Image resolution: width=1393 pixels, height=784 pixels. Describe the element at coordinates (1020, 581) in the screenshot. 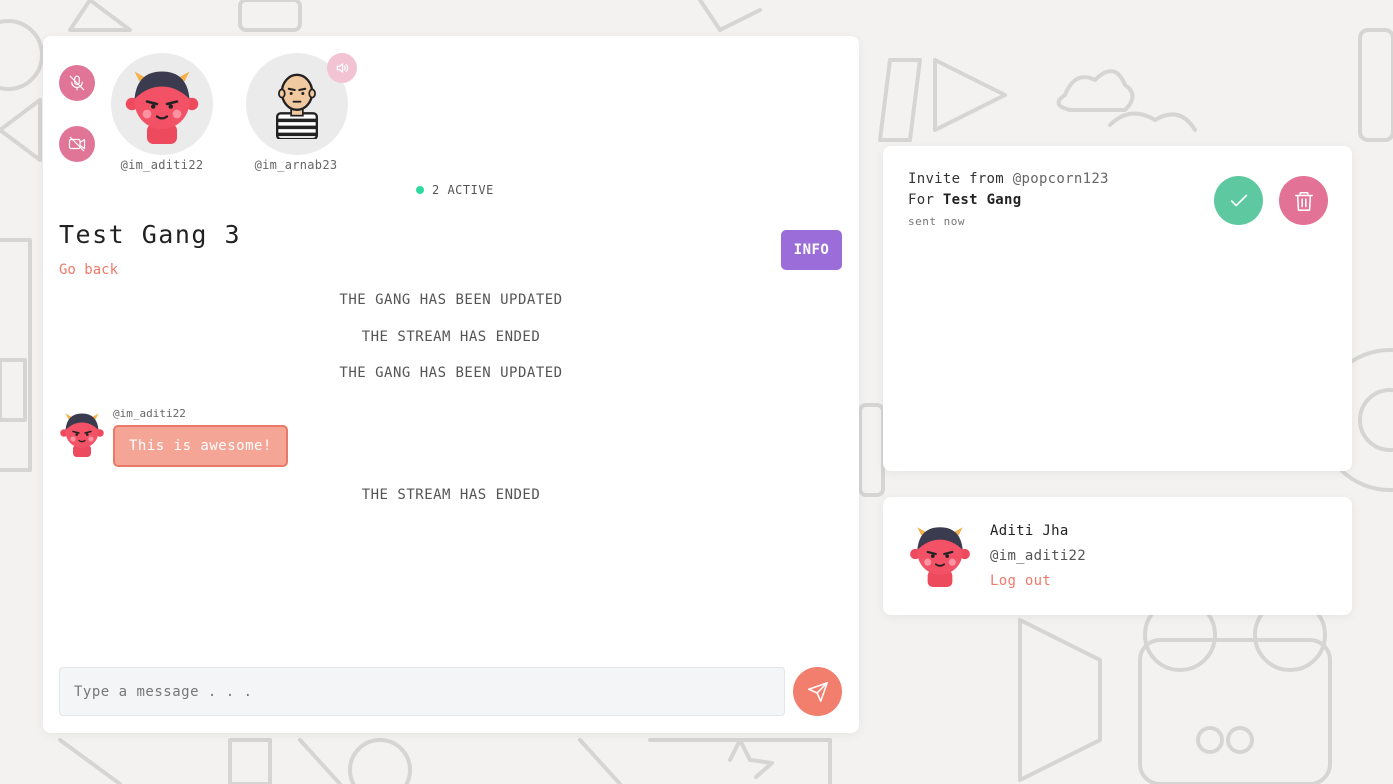

I see `logout-link: Log out` at that location.